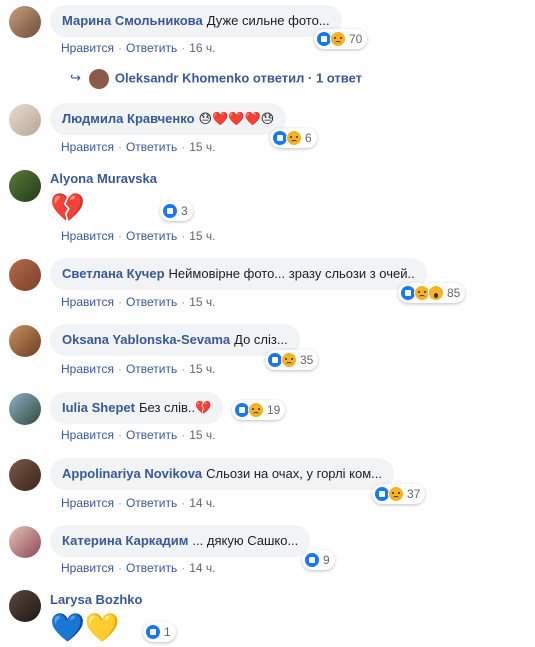  Describe the element at coordinates (96, 599) in the screenshot. I see `comment-author: Larysa Bozhko` at that location.